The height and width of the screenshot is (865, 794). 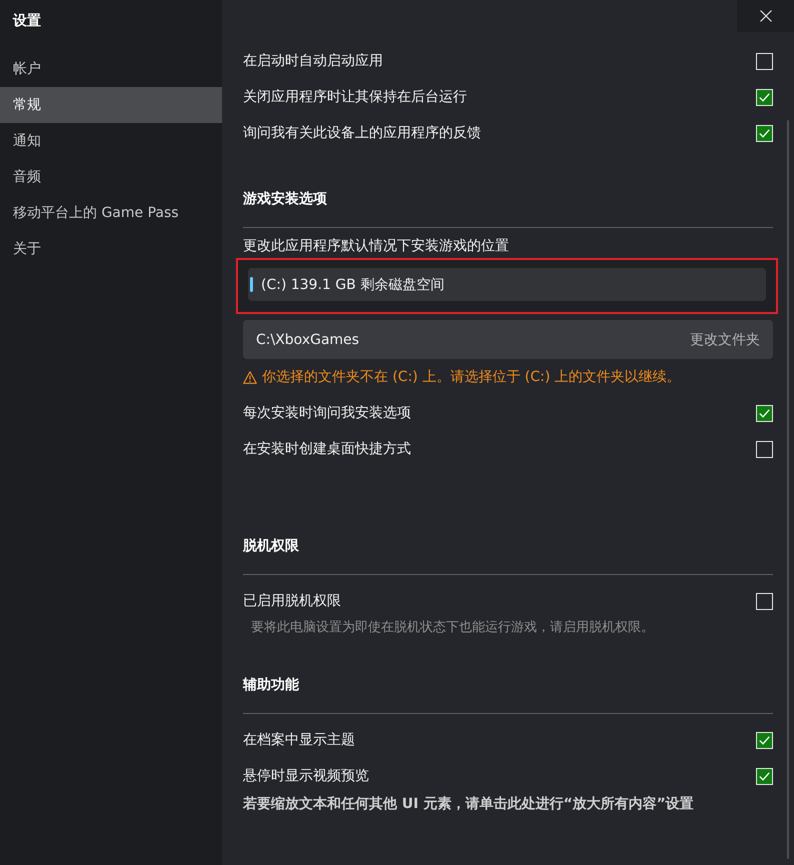 I want to click on sidebar-item: 移动平台上的 Game Pass, so click(x=111, y=213).